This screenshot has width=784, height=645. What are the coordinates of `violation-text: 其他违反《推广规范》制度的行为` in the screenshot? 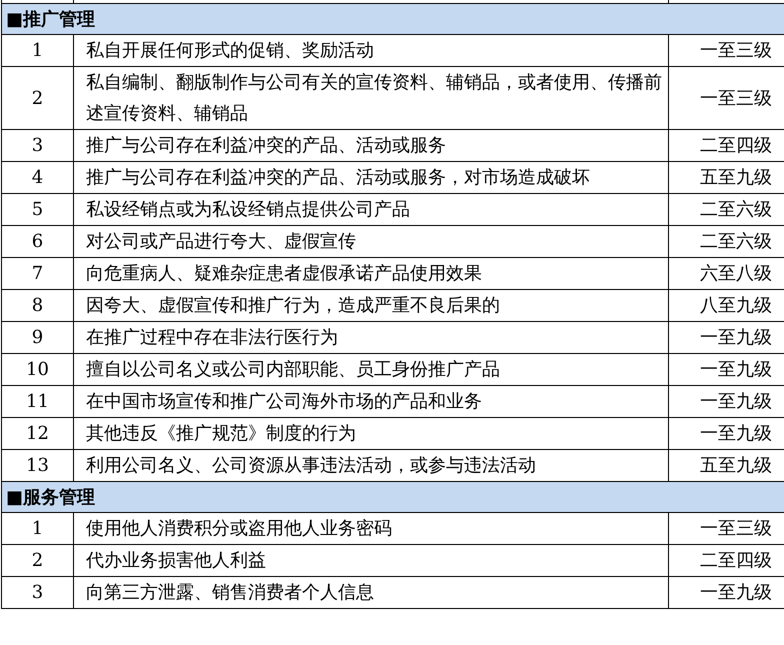 It's located at (221, 434).